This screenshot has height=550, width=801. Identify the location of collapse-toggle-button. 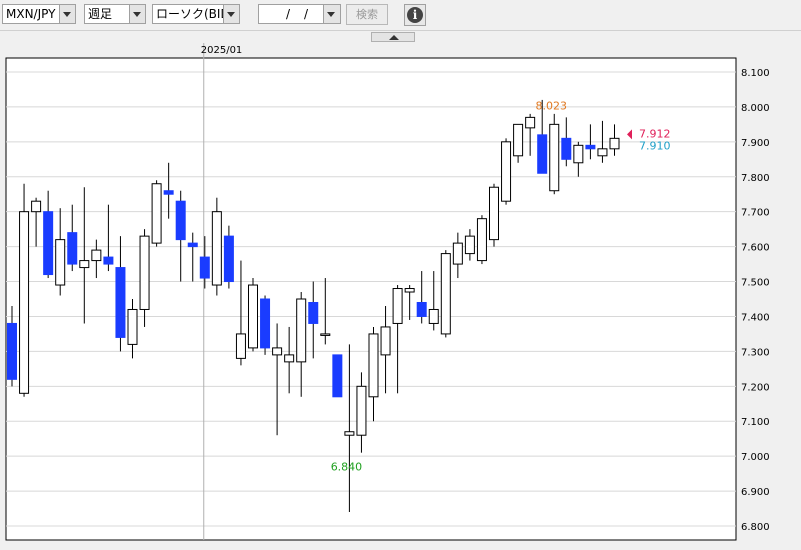
(393, 37).